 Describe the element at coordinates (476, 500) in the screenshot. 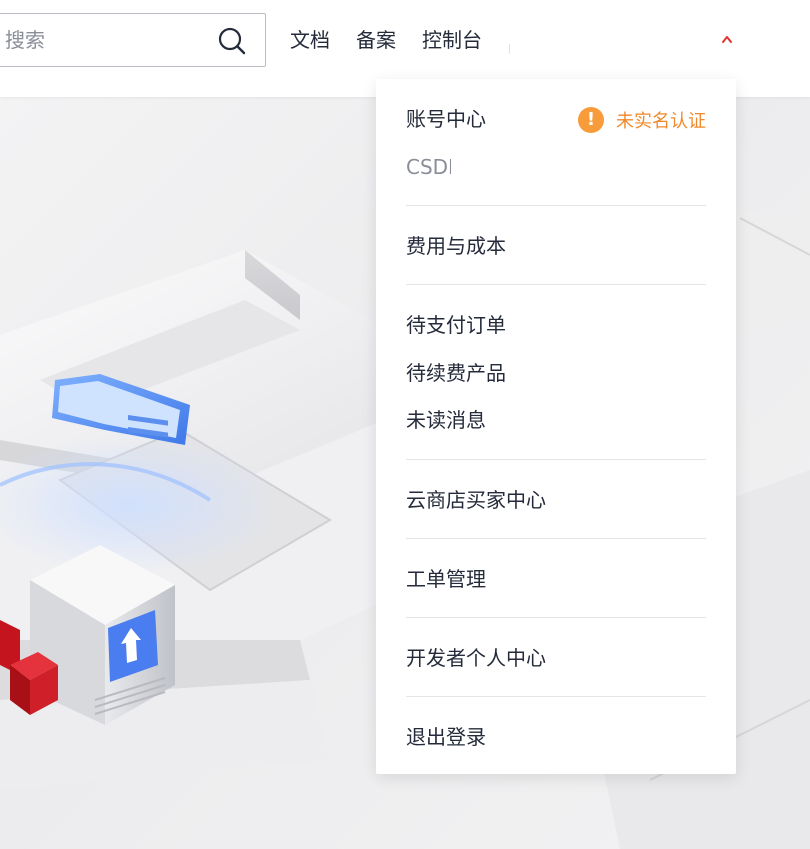

I see `menu-item-marketplace: 云商店买家中心` at that location.